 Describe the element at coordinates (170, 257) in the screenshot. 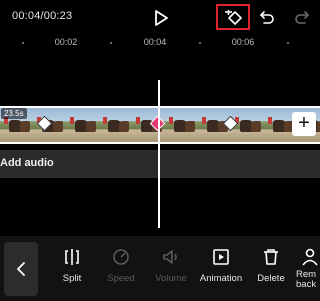

I see `volume-icon` at that location.